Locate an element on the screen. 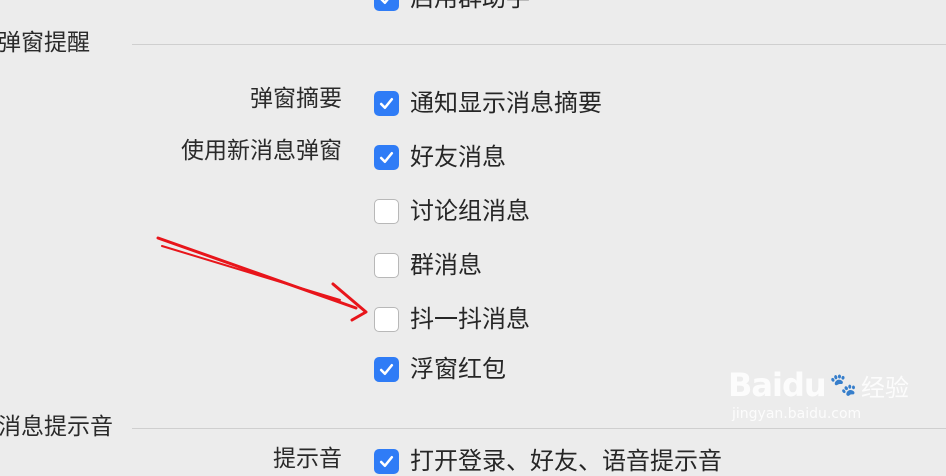  watermark-url: jingyan.baidu.com is located at coordinates (797, 414).